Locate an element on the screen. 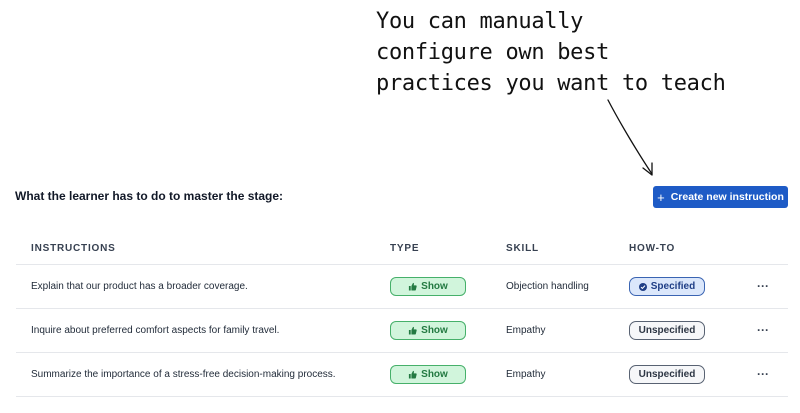  skill-text: Objection handling is located at coordinates (547, 286).